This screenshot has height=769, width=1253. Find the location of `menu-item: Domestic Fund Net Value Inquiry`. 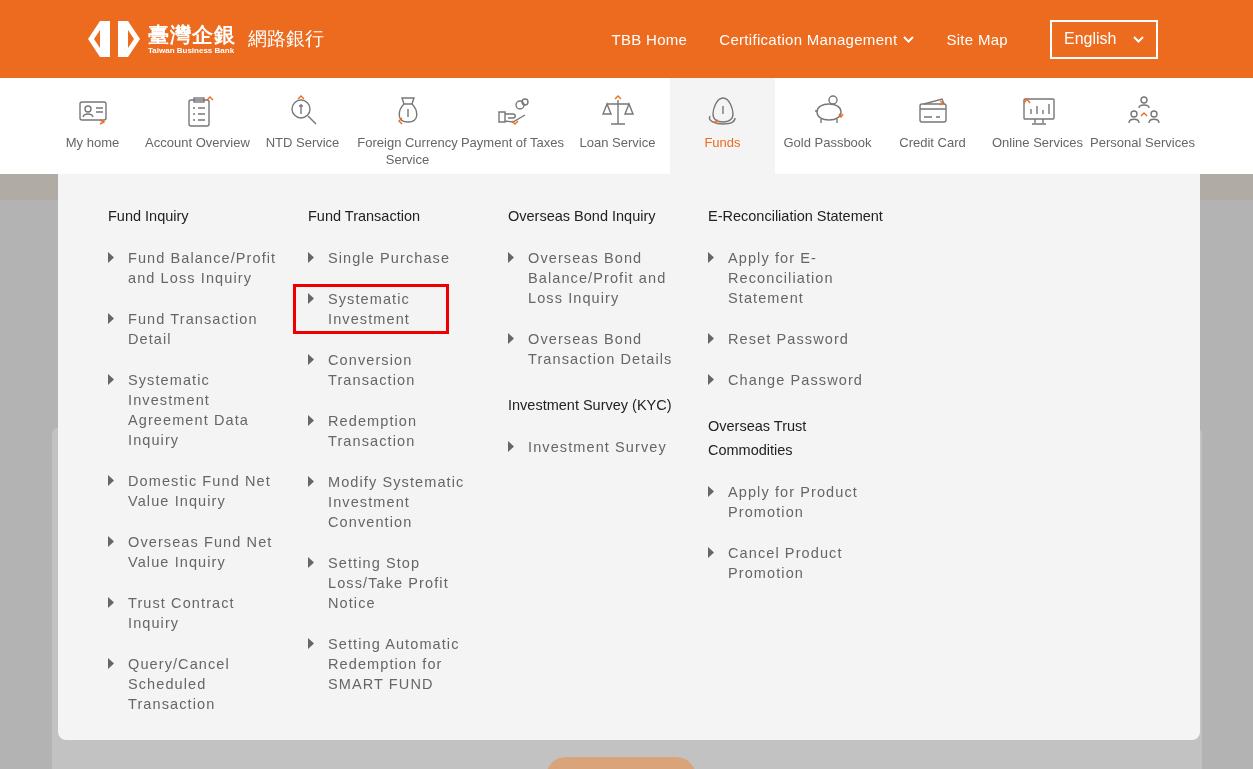

menu-item: Domestic Fund Net Value Inquiry is located at coordinates (190, 491).